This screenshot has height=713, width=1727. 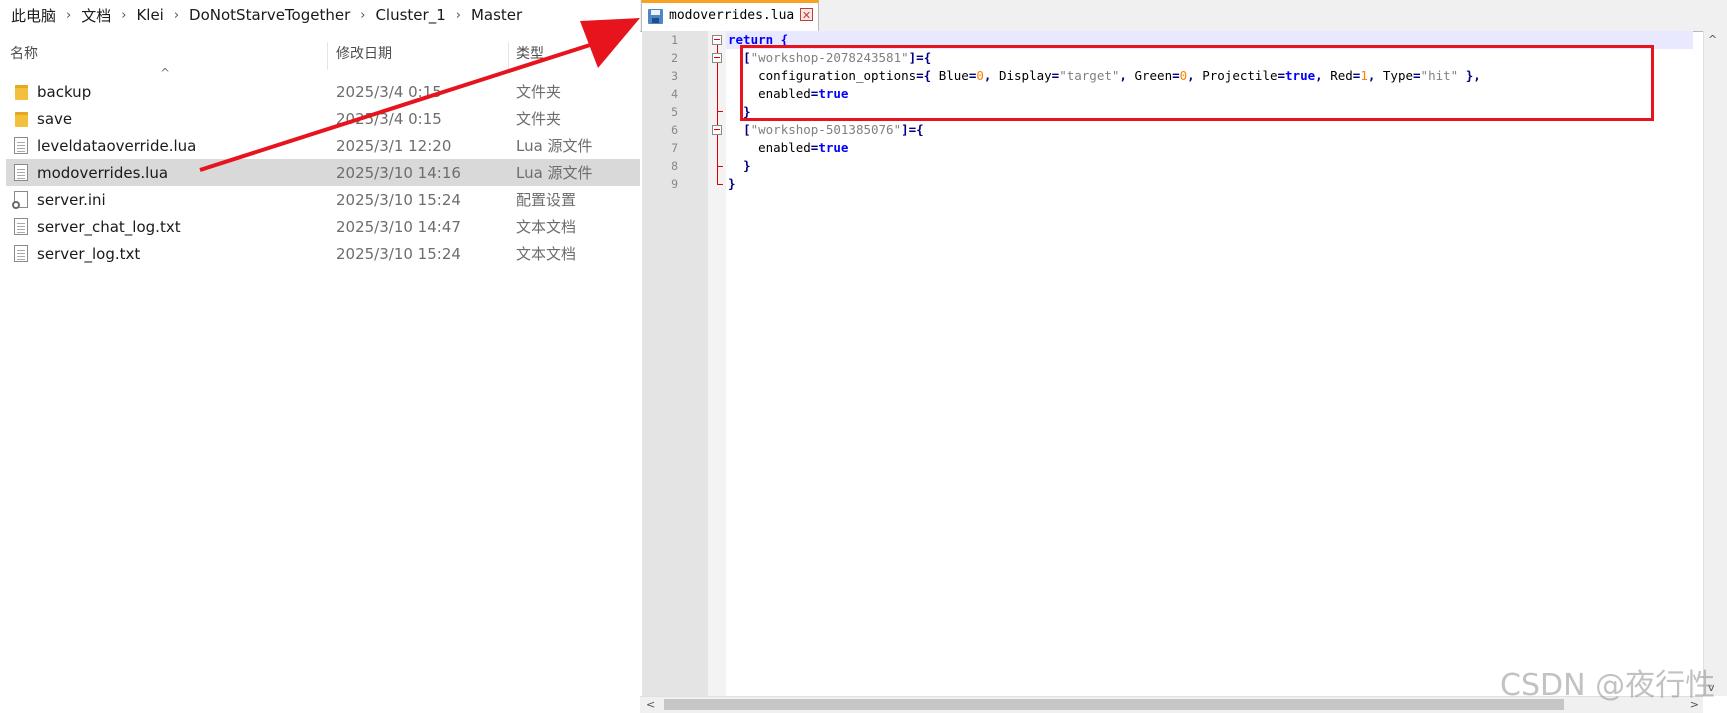 What do you see at coordinates (364, 54) in the screenshot?
I see `column-header-date: 修改日期` at bounding box center [364, 54].